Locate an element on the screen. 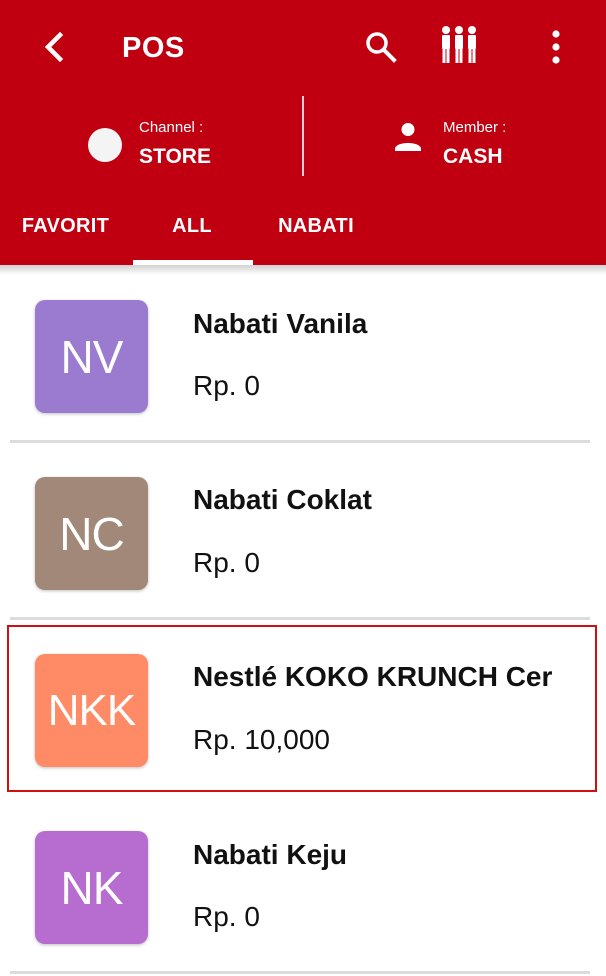 The width and height of the screenshot is (606, 976). channel-circle-icon is located at coordinates (105, 145).